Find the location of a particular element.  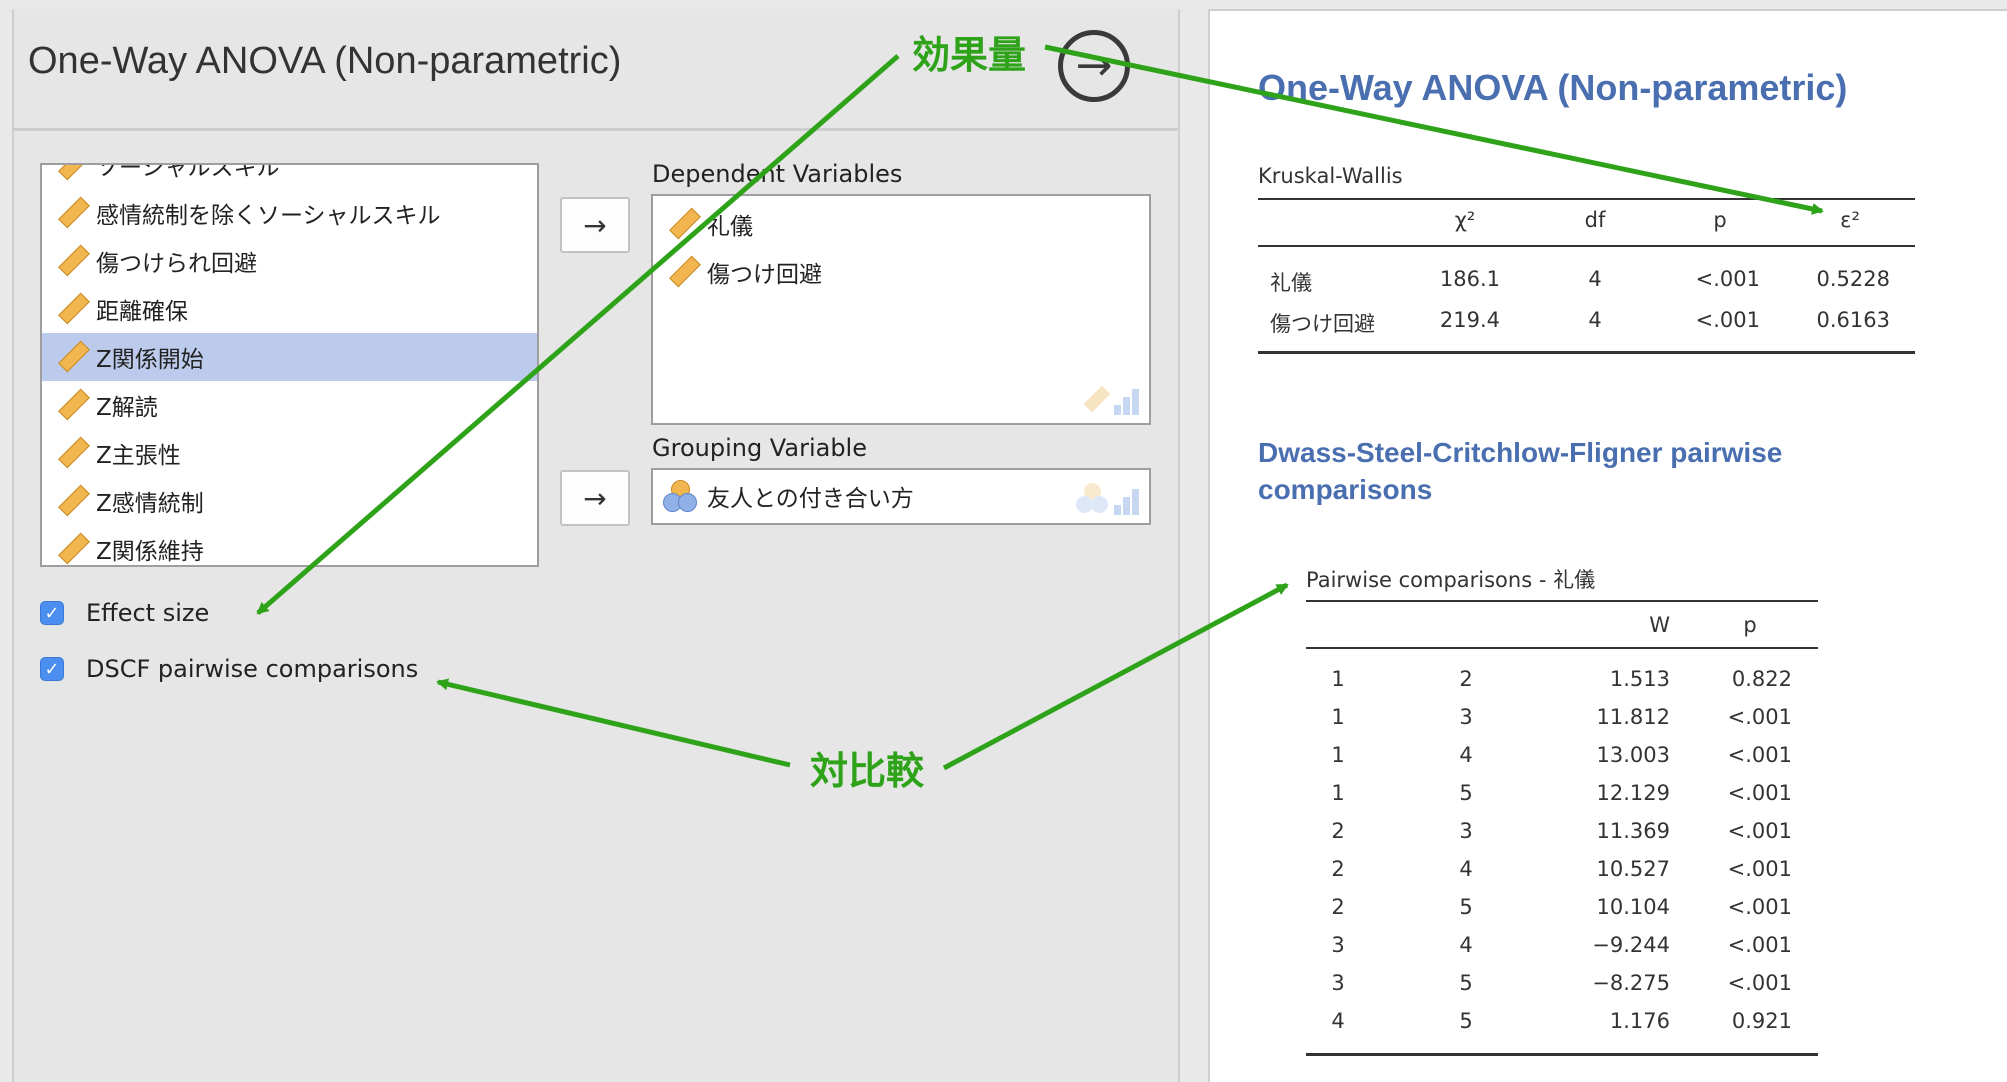

variable-item: Z感情統制 is located at coordinates (289, 501).